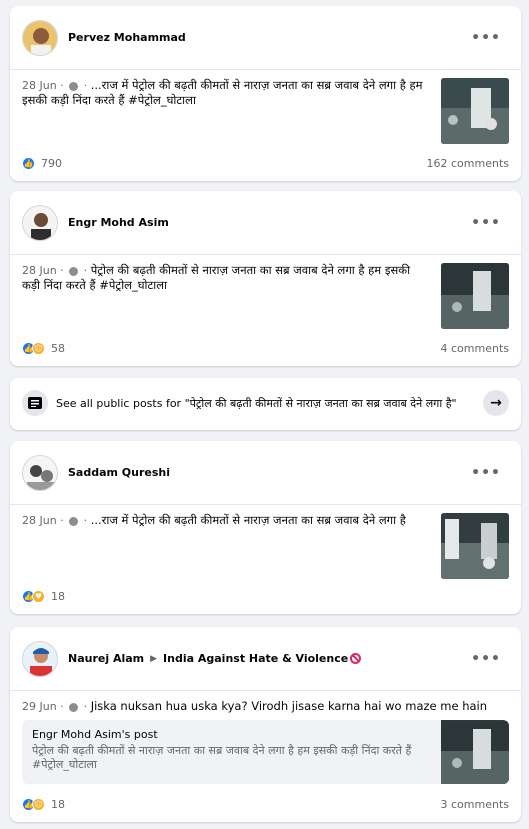 Image resolution: width=529 pixels, height=829 pixels. I want to click on post-date: 29 Jun, so click(39, 706).